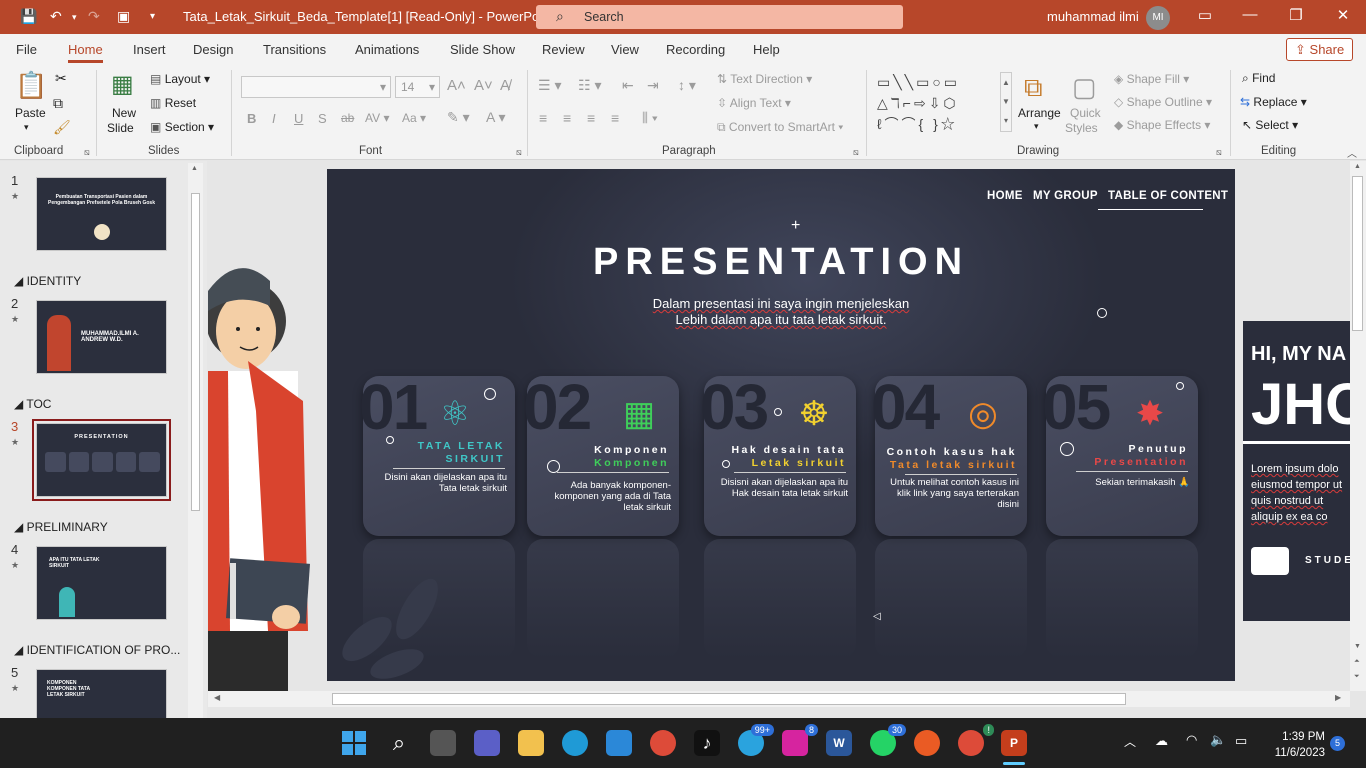 Image resolution: width=1366 pixels, height=768 pixels. I want to click on tab-help: Help, so click(766, 49).